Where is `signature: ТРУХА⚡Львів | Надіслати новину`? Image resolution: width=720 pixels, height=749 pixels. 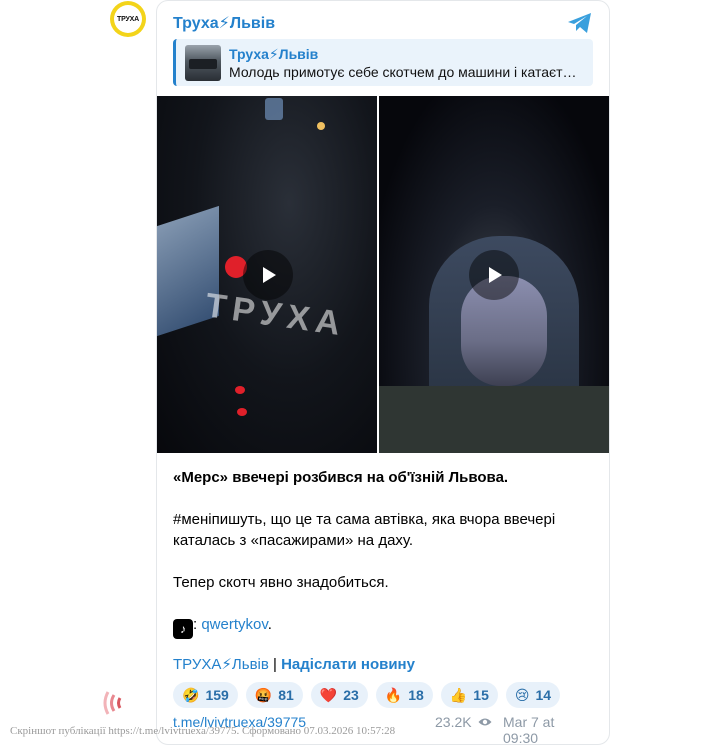
signature: ТРУХА⚡Львів | Надіслати новину is located at coordinates (294, 664).